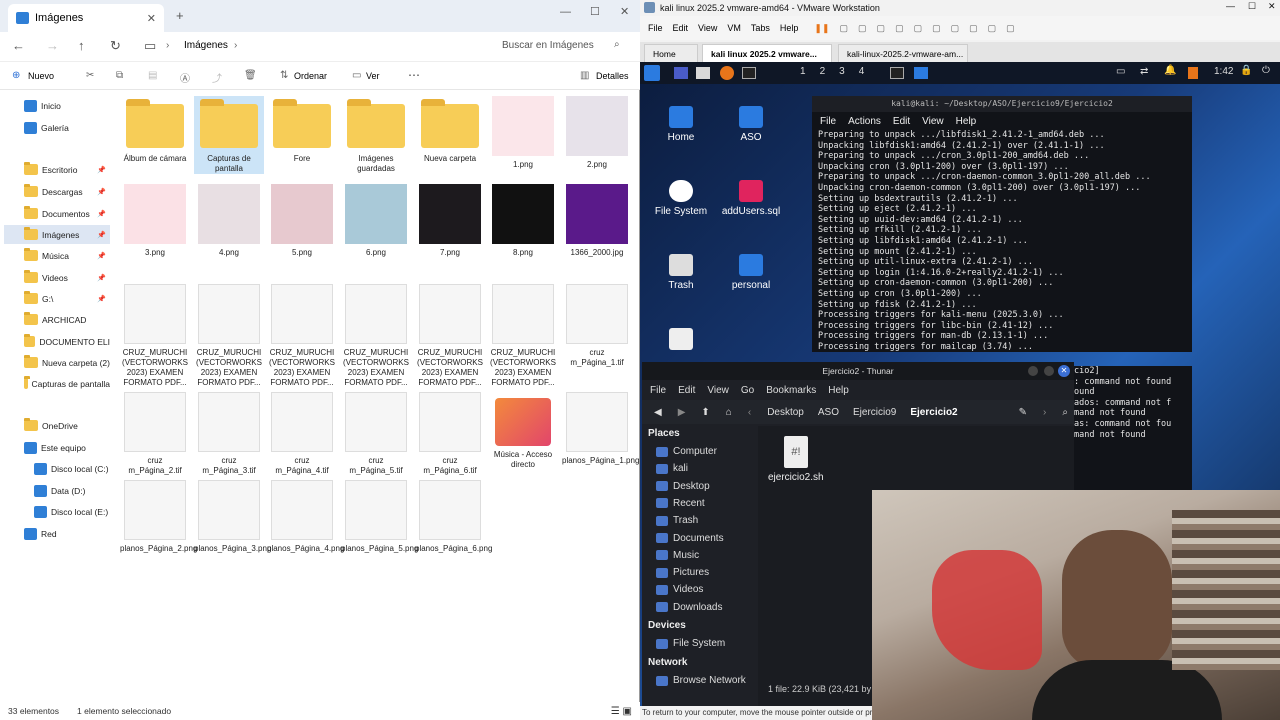 The height and width of the screenshot is (720, 1280). I want to click on desktop-icon-addusers: addUsers.sql, so click(751, 198).